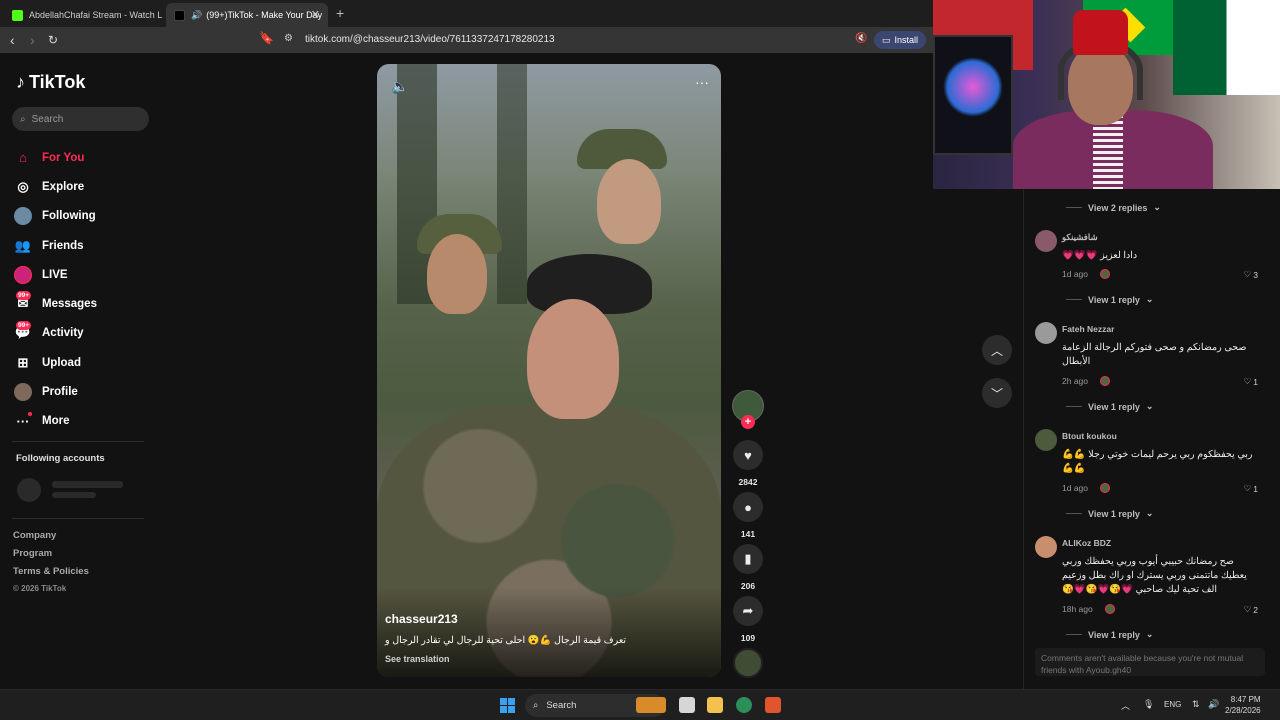 This screenshot has height=720, width=1280. What do you see at coordinates (748, 422) in the screenshot?
I see `follow-plus-icon: +` at bounding box center [748, 422].